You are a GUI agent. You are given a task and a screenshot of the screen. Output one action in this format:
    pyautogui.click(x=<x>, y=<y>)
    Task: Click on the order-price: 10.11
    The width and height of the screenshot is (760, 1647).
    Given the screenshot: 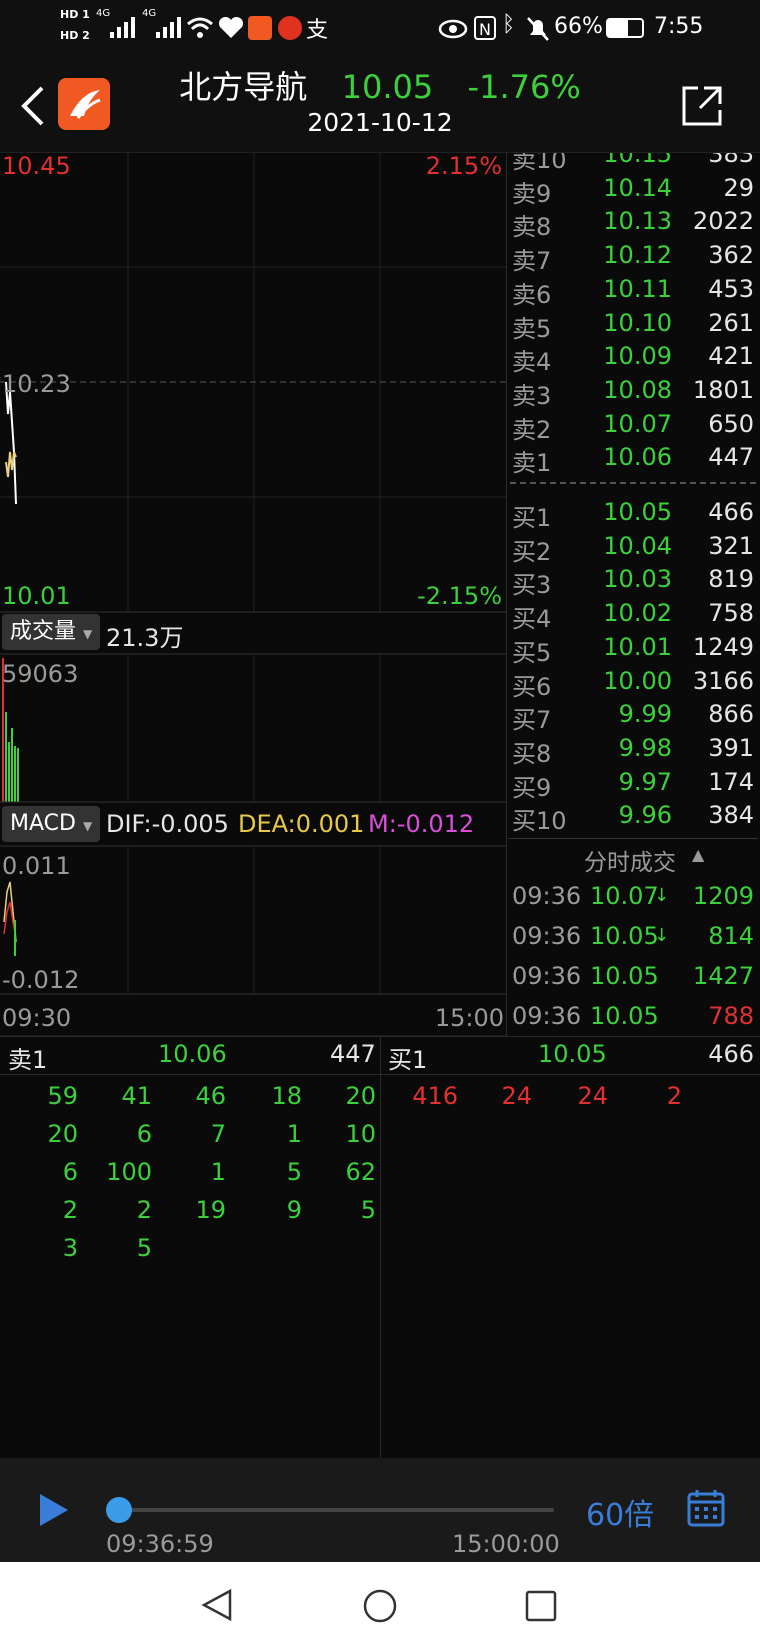 What is the action you would take?
    pyautogui.click(x=637, y=288)
    